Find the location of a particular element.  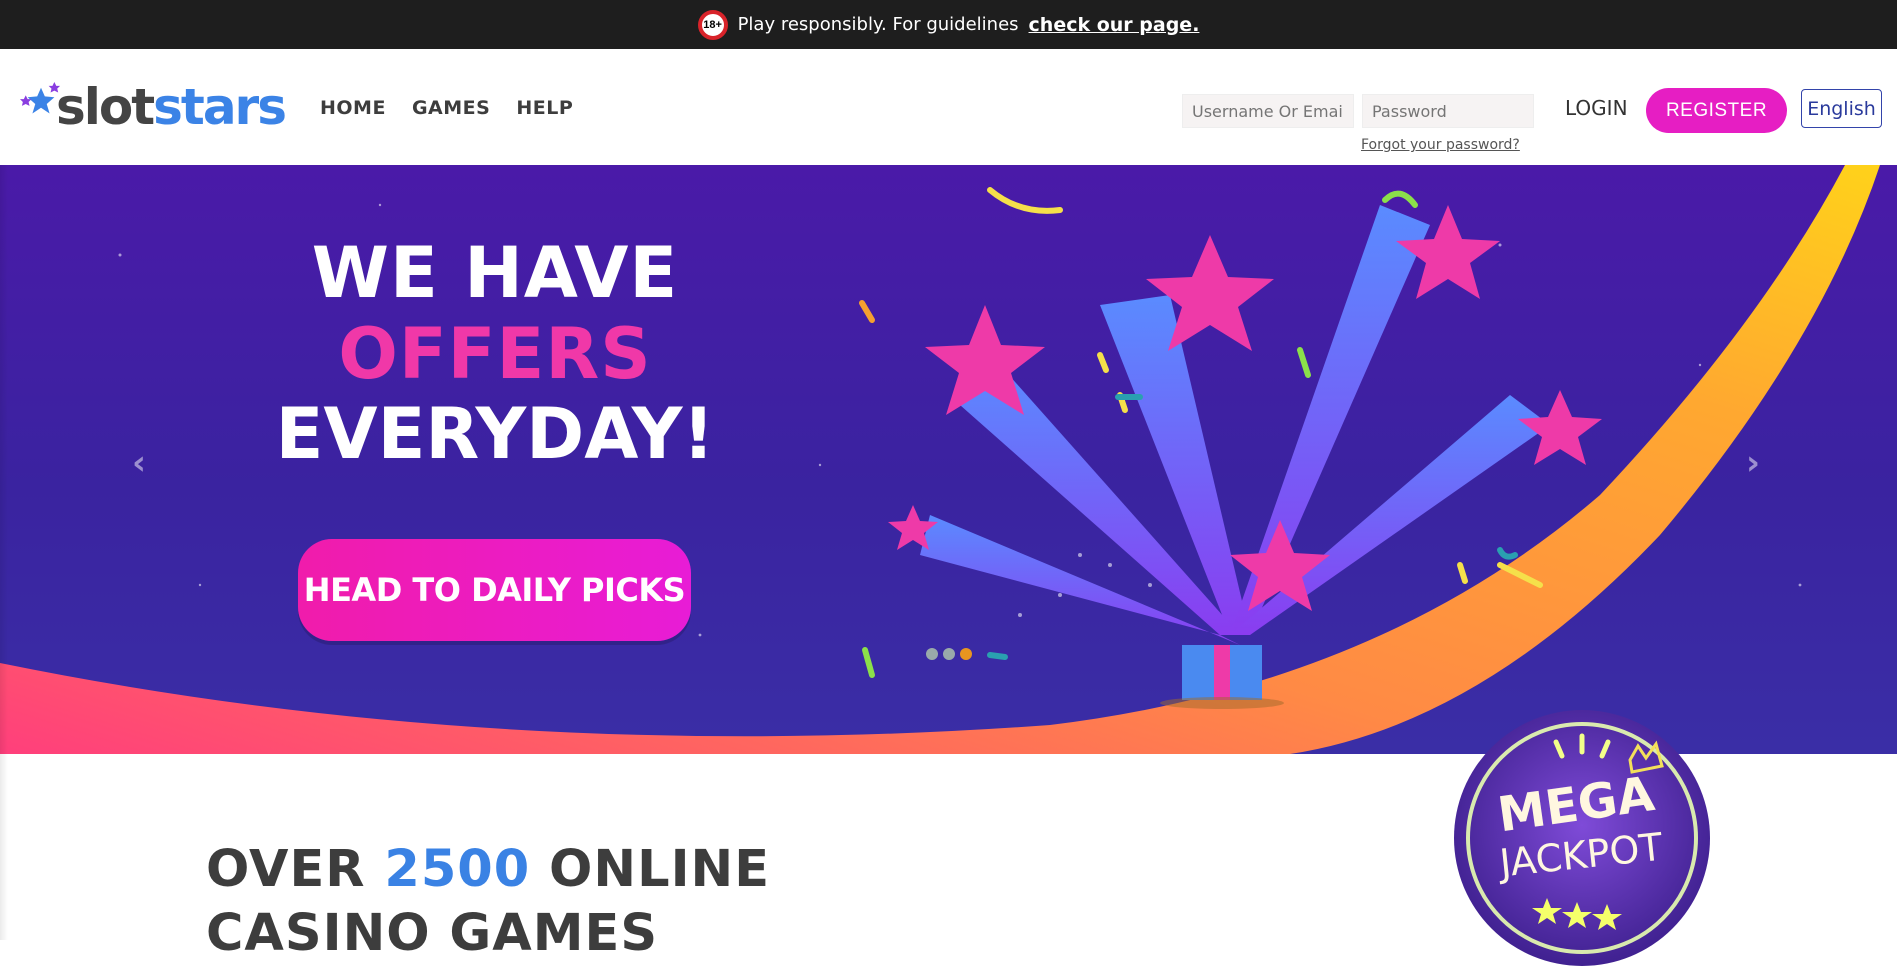

slotstars-logo: slotstars is located at coordinates (153, 103).